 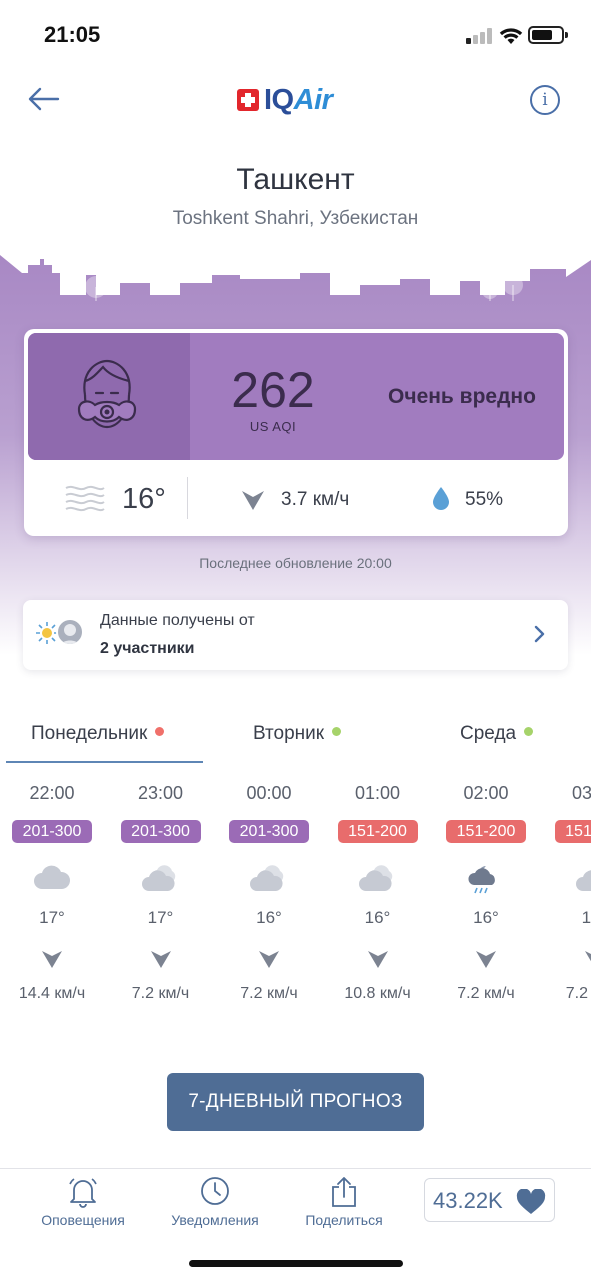 What do you see at coordinates (531, 1201) in the screenshot?
I see `heart-icon` at bounding box center [531, 1201].